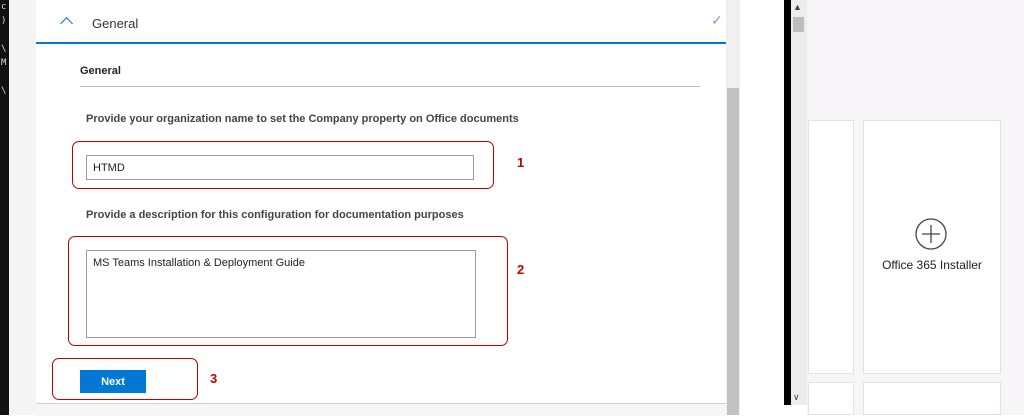 The image size is (1024, 416). Describe the element at coordinates (799, 202) in the screenshot. I see `page-scrollbar` at that location.